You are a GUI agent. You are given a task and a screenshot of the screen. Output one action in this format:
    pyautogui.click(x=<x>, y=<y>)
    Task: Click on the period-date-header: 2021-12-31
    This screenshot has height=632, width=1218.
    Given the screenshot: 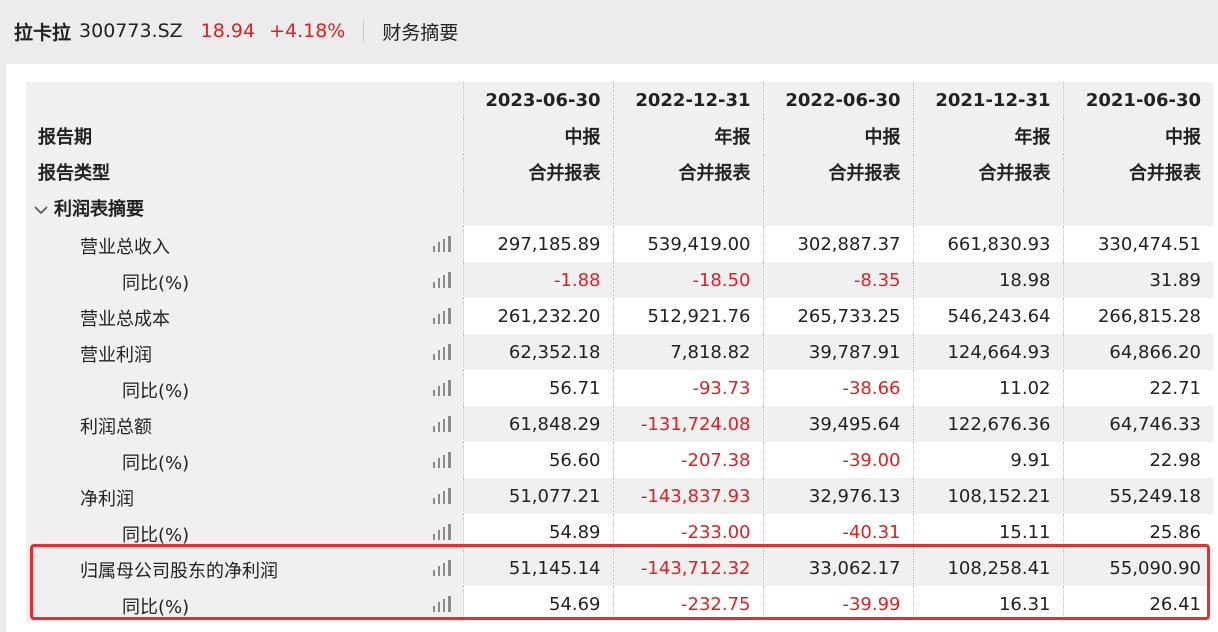 What is the action you would take?
    pyautogui.click(x=987, y=100)
    